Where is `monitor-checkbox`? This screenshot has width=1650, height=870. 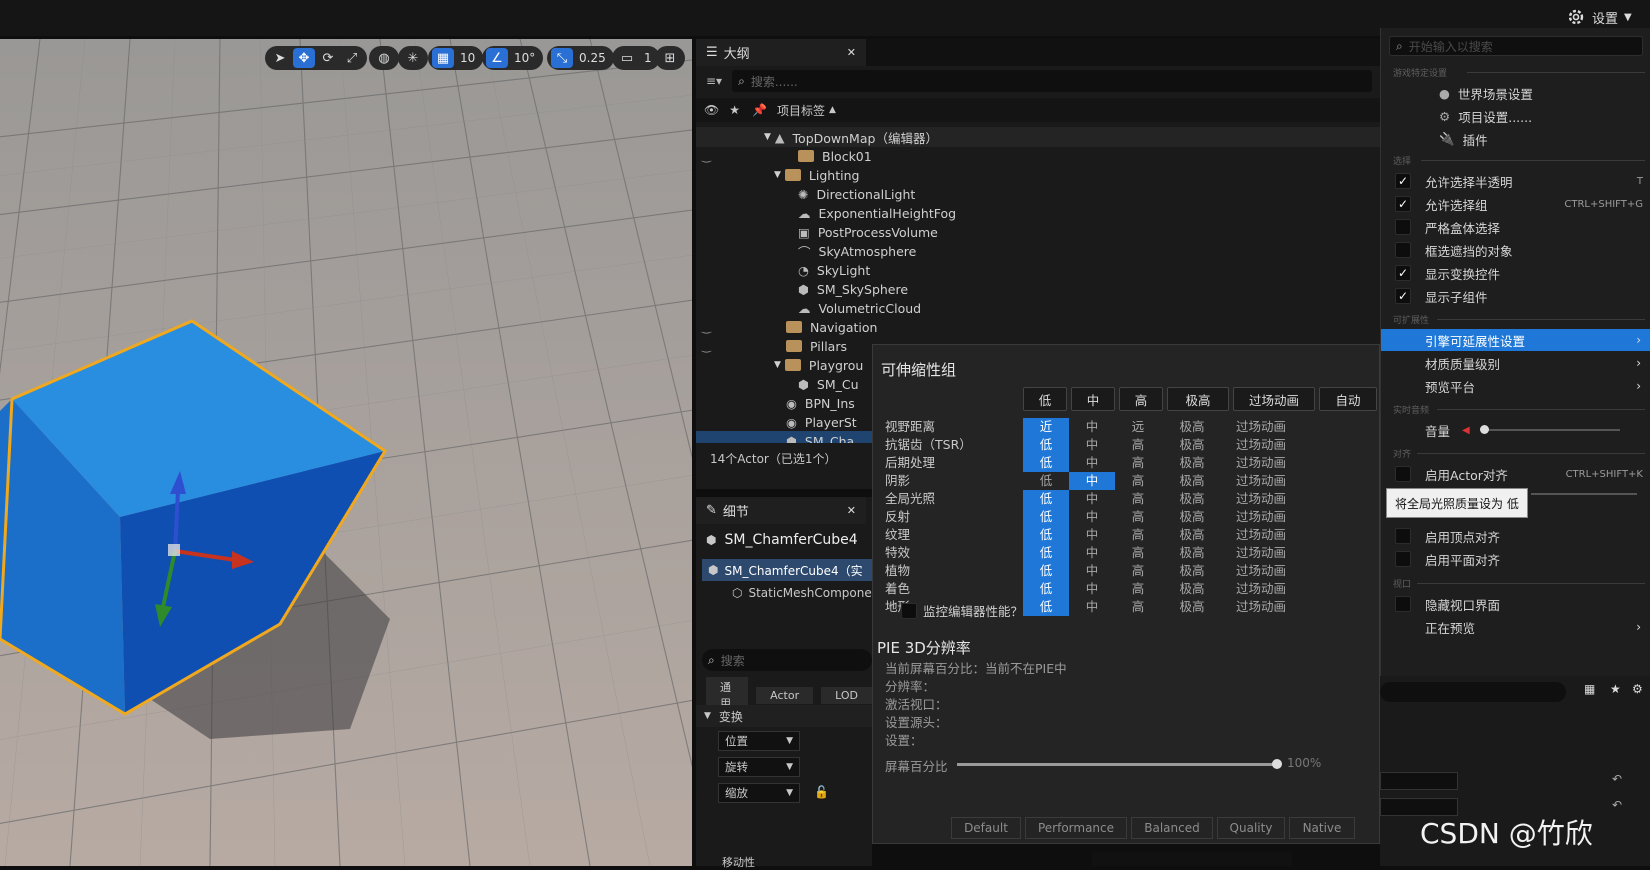 monitor-checkbox is located at coordinates (909, 610).